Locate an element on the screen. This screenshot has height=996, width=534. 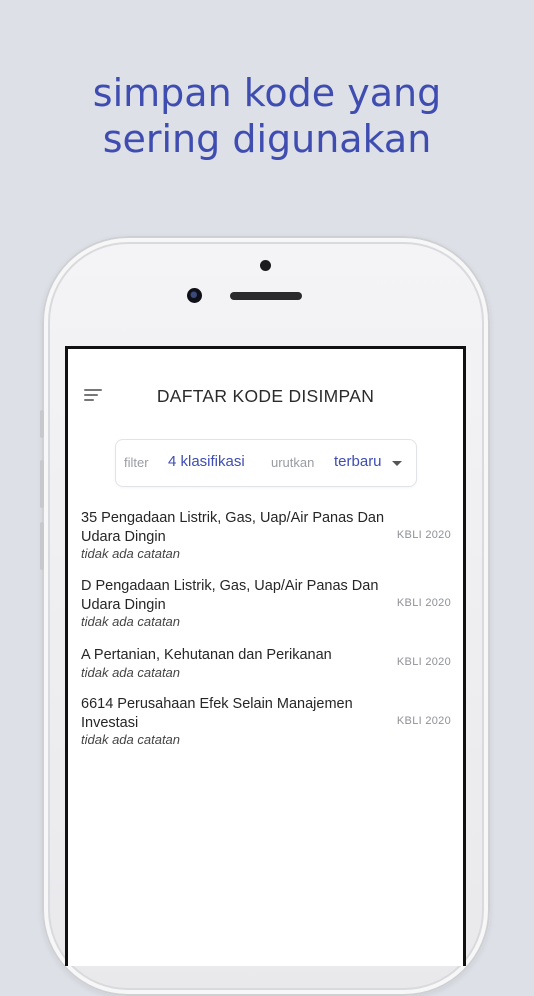
promo-headline: simpan kode yang sering digunakan is located at coordinates (267, 116).